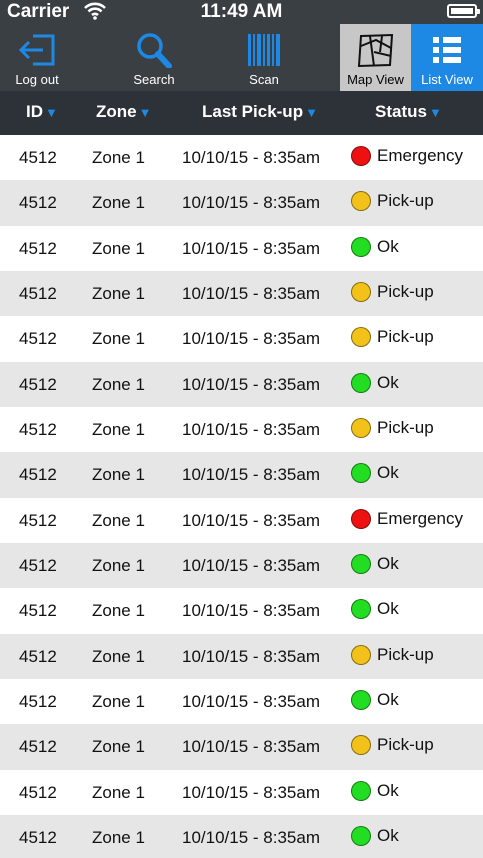 The height and width of the screenshot is (858, 483). What do you see at coordinates (447, 50) in the screenshot?
I see `list-icon` at bounding box center [447, 50].